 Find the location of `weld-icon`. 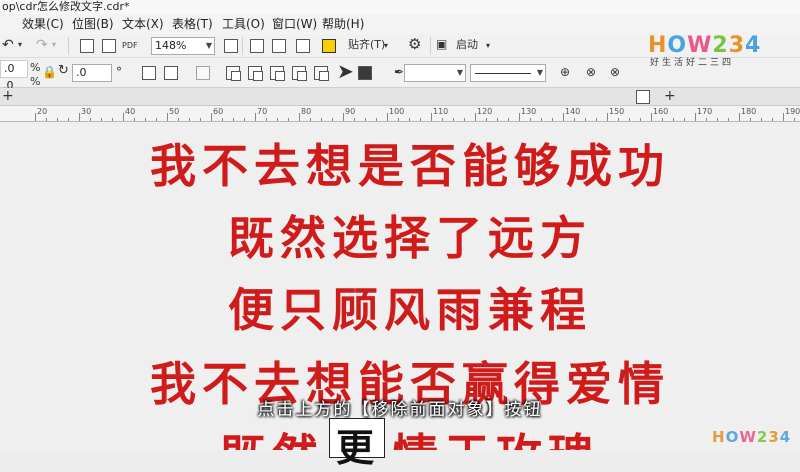

weld-icon is located at coordinates (233, 73).